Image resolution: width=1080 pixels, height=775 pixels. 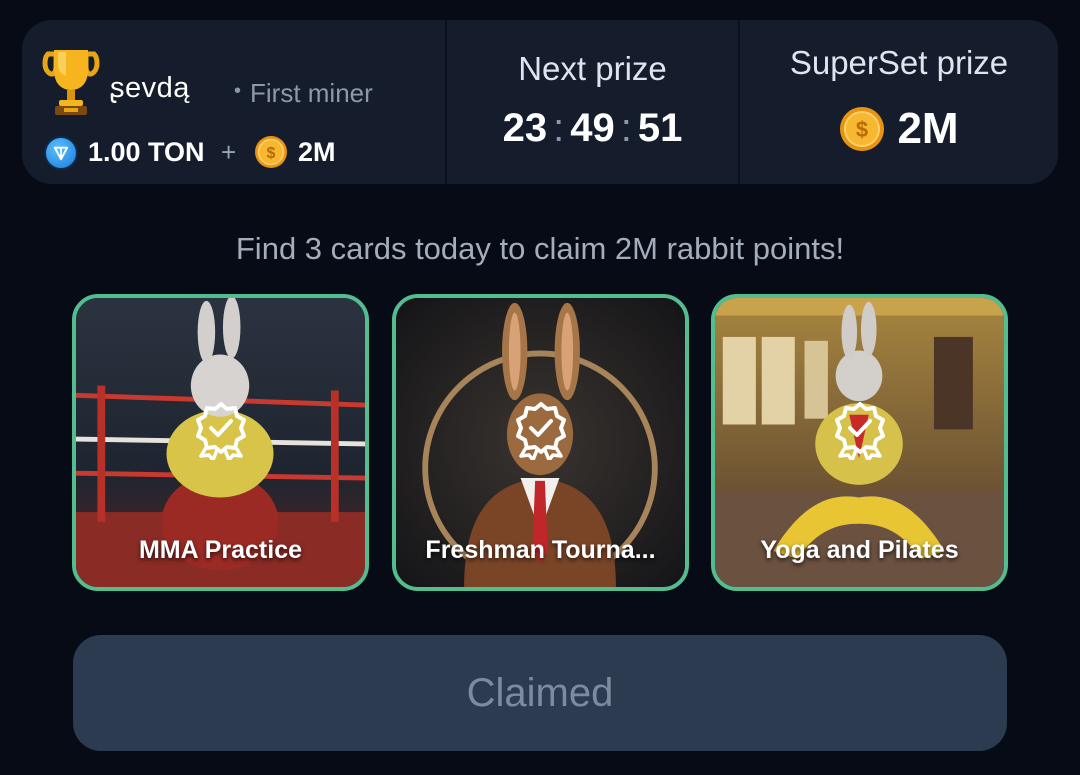 I want to click on countdown-timer: 23 : 49 : 51, so click(x=592, y=128).